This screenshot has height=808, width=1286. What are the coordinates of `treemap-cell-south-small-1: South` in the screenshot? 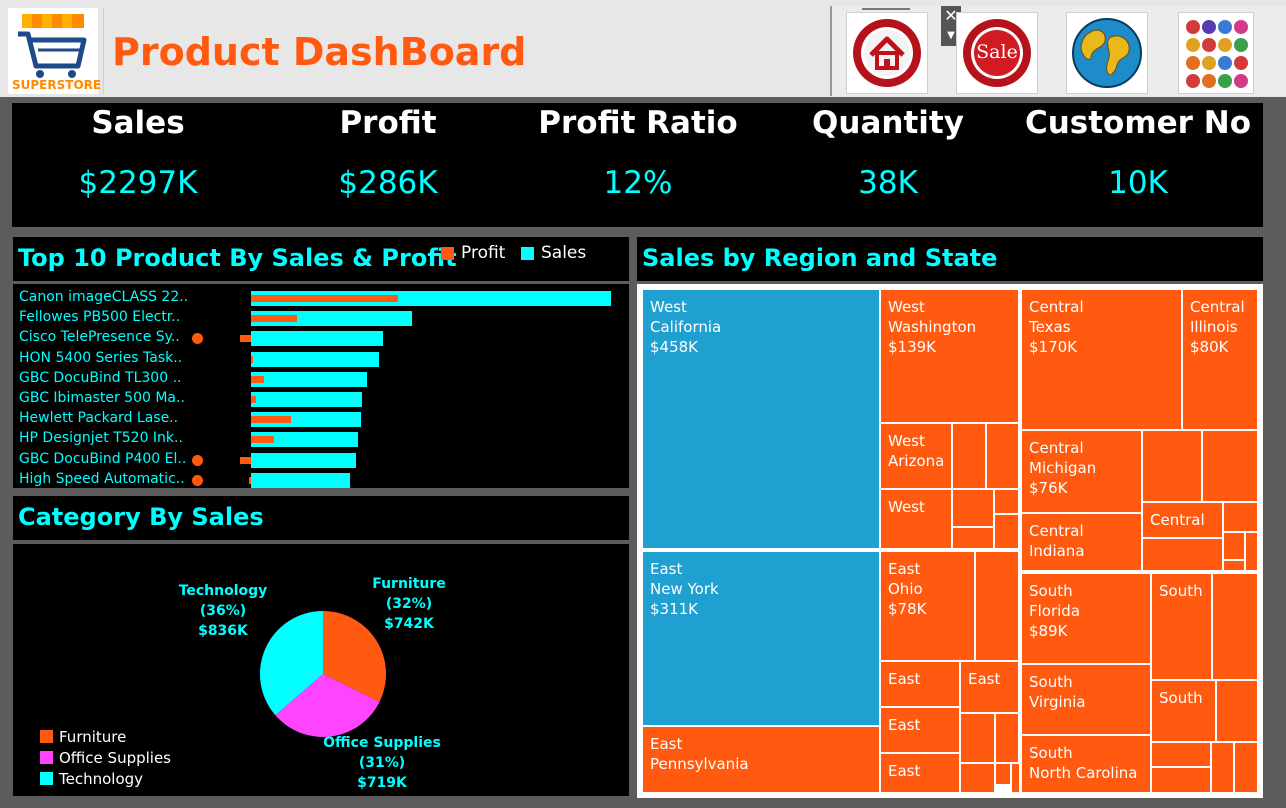 It's located at (1181, 626).